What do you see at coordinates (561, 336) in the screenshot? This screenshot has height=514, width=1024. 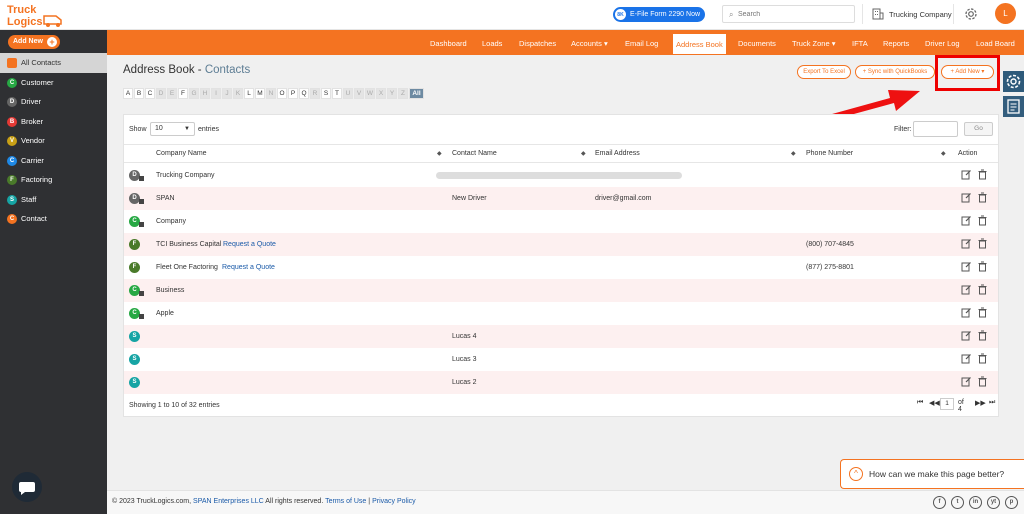 I see `table-row: S Lucas 4` at bounding box center [561, 336].